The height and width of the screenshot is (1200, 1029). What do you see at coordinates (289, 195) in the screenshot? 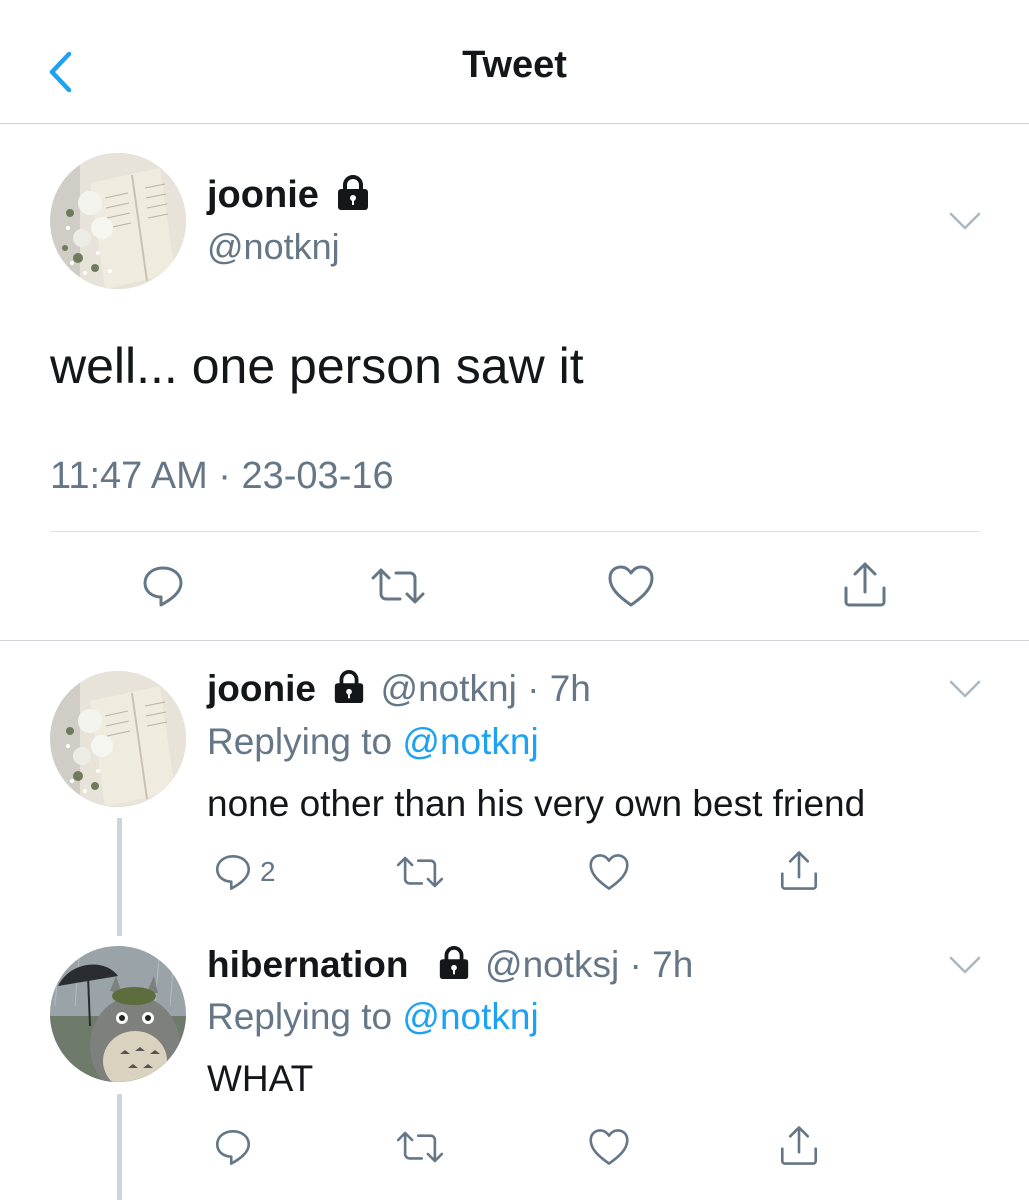
I see `author-name: joonie` at bounding box center [289, 195].